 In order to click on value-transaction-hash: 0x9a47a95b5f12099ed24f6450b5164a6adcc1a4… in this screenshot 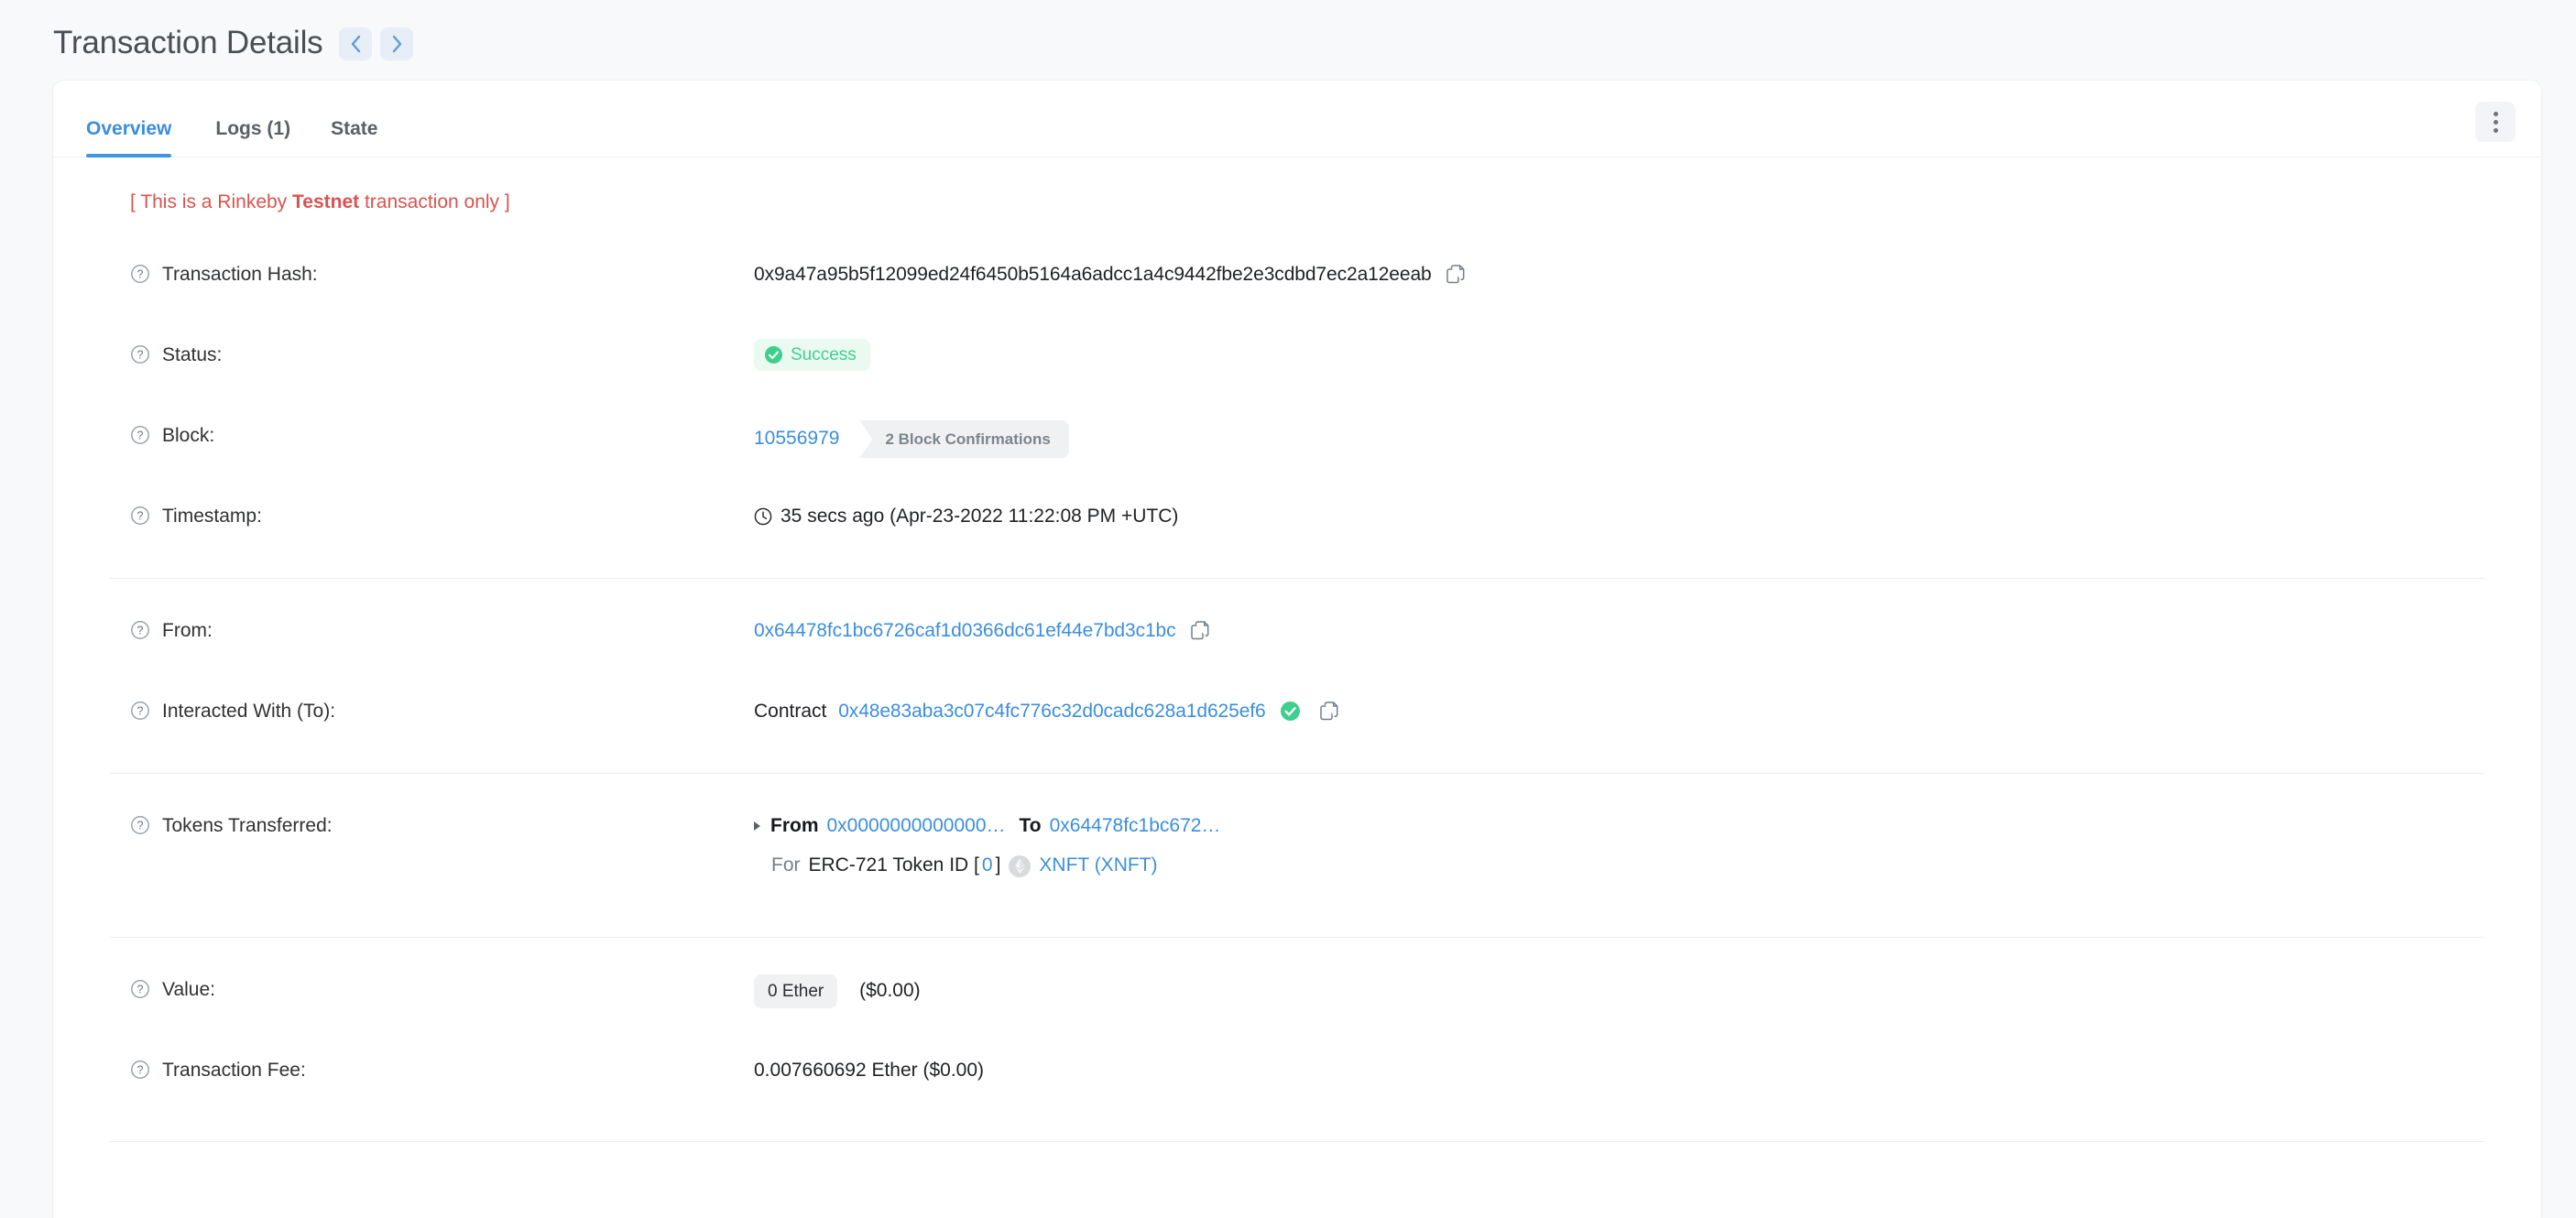, I will do `click(1648, 265)`.